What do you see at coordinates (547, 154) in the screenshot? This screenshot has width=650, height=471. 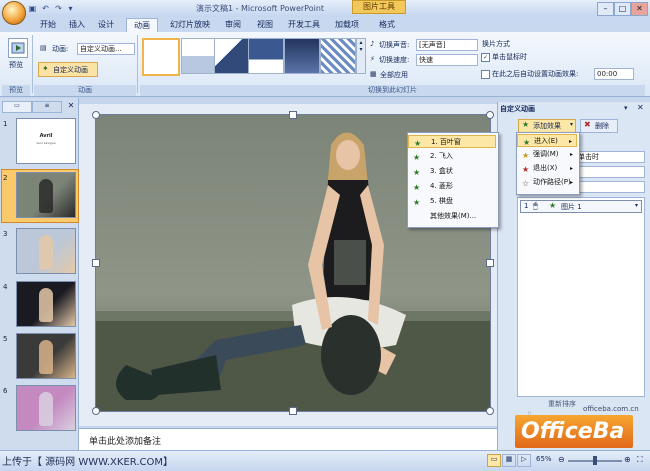 I see `effect-menu-item: ★ 强调(M) ▸` at bounding box center [547, 154].